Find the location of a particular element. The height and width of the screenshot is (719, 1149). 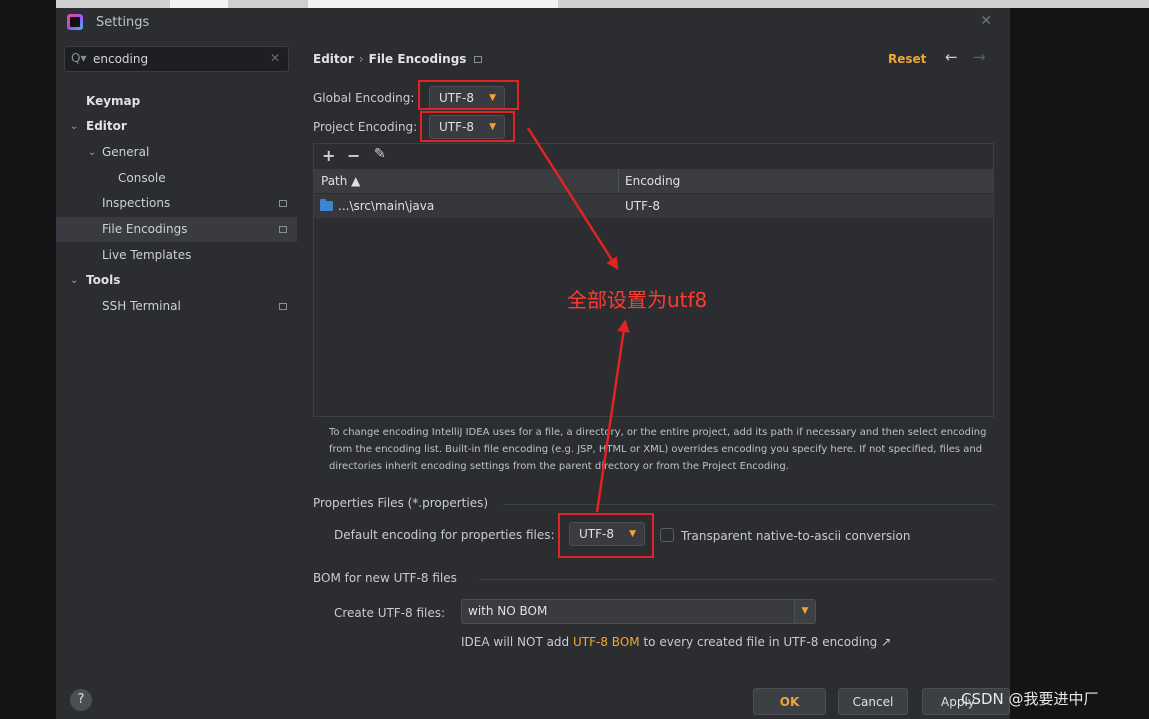

encoding-cell: UTF-8 is located at coordinates (642, 206).